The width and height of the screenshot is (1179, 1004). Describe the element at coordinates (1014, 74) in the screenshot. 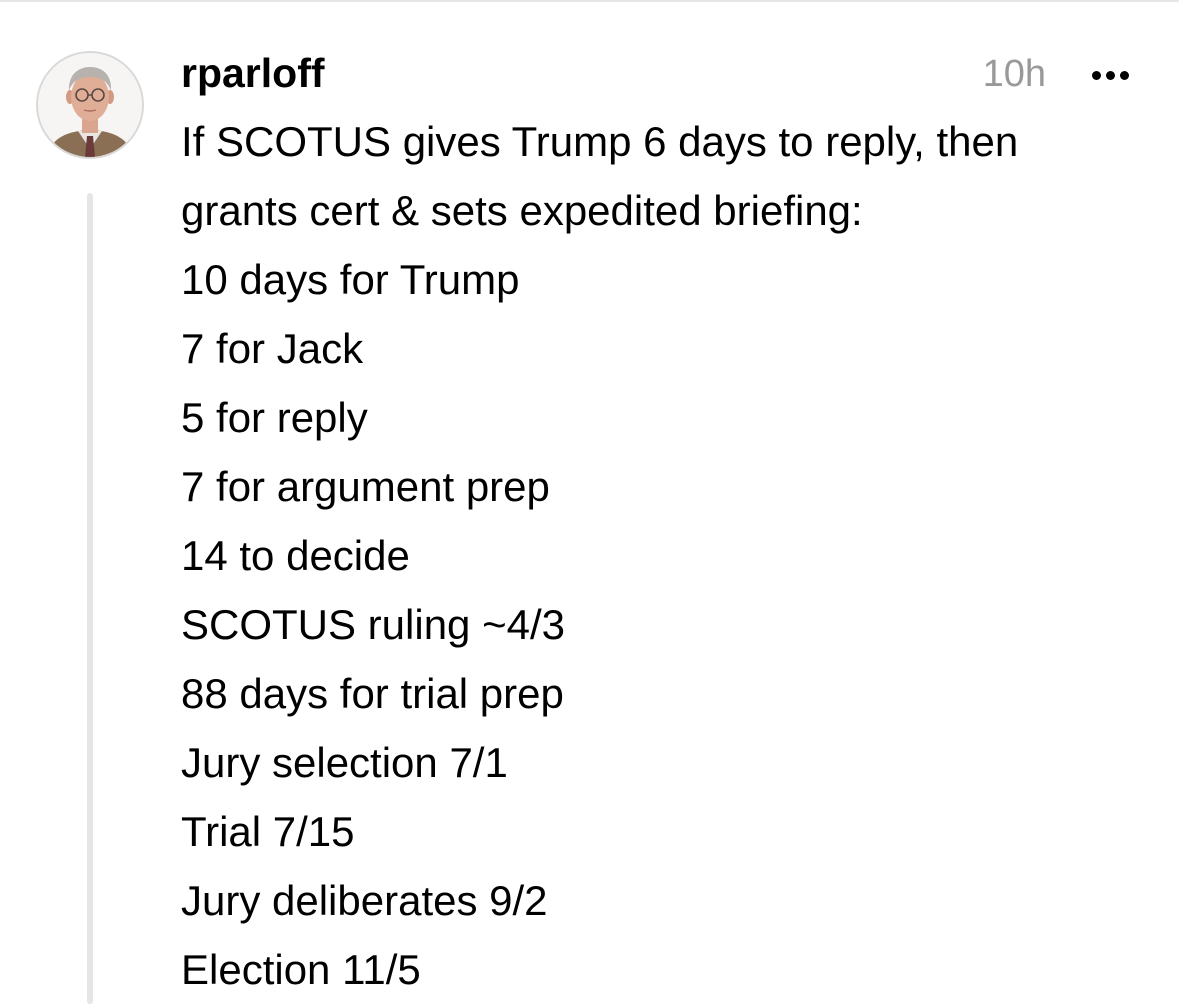

I see `timestamp: 10h` at that location.